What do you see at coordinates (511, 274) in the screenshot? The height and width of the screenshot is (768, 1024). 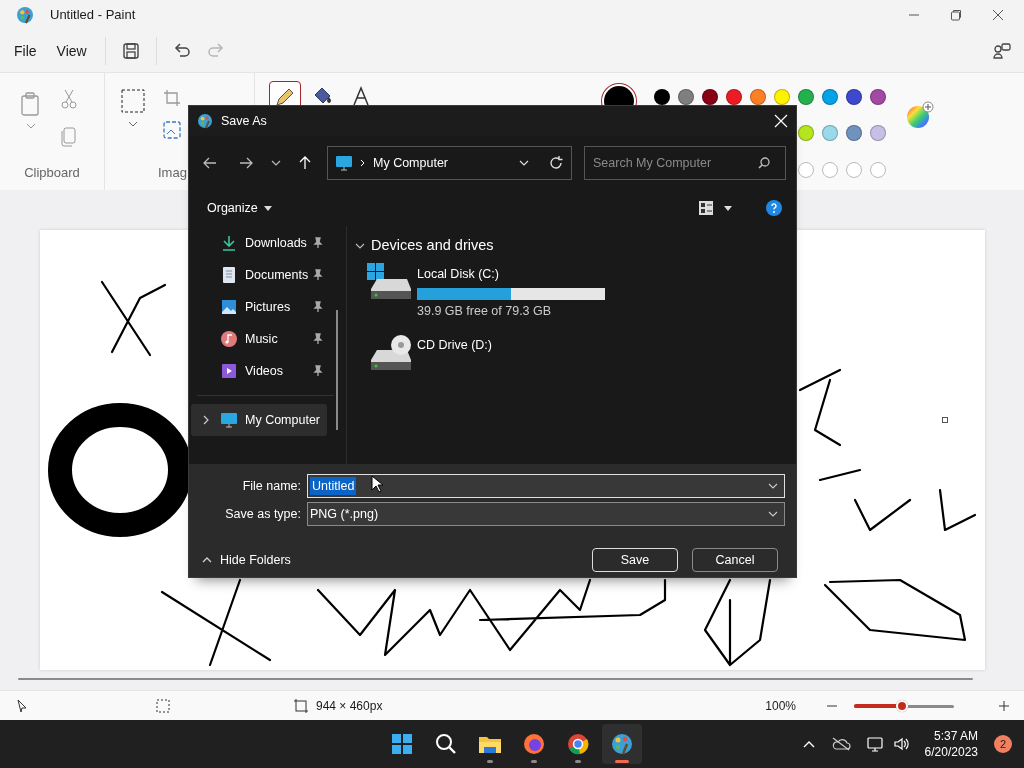 I see `drive-name: Local Disk (C:)` at bounding box center [511, 274].